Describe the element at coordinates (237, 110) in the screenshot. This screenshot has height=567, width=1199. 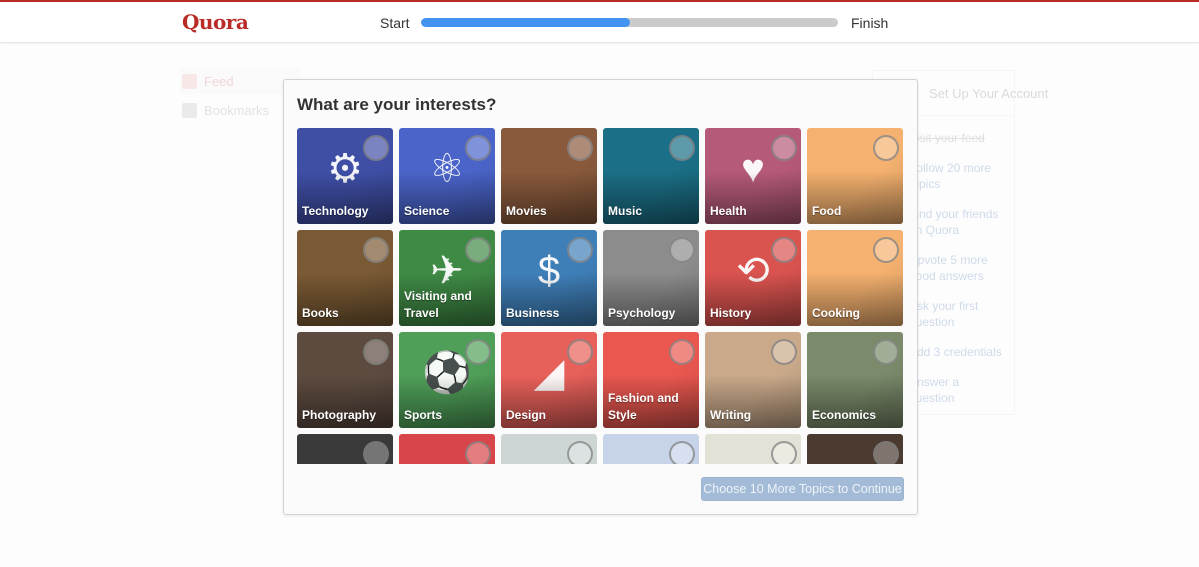
I see `sidebar-item-label: Bookmarks` at that location.